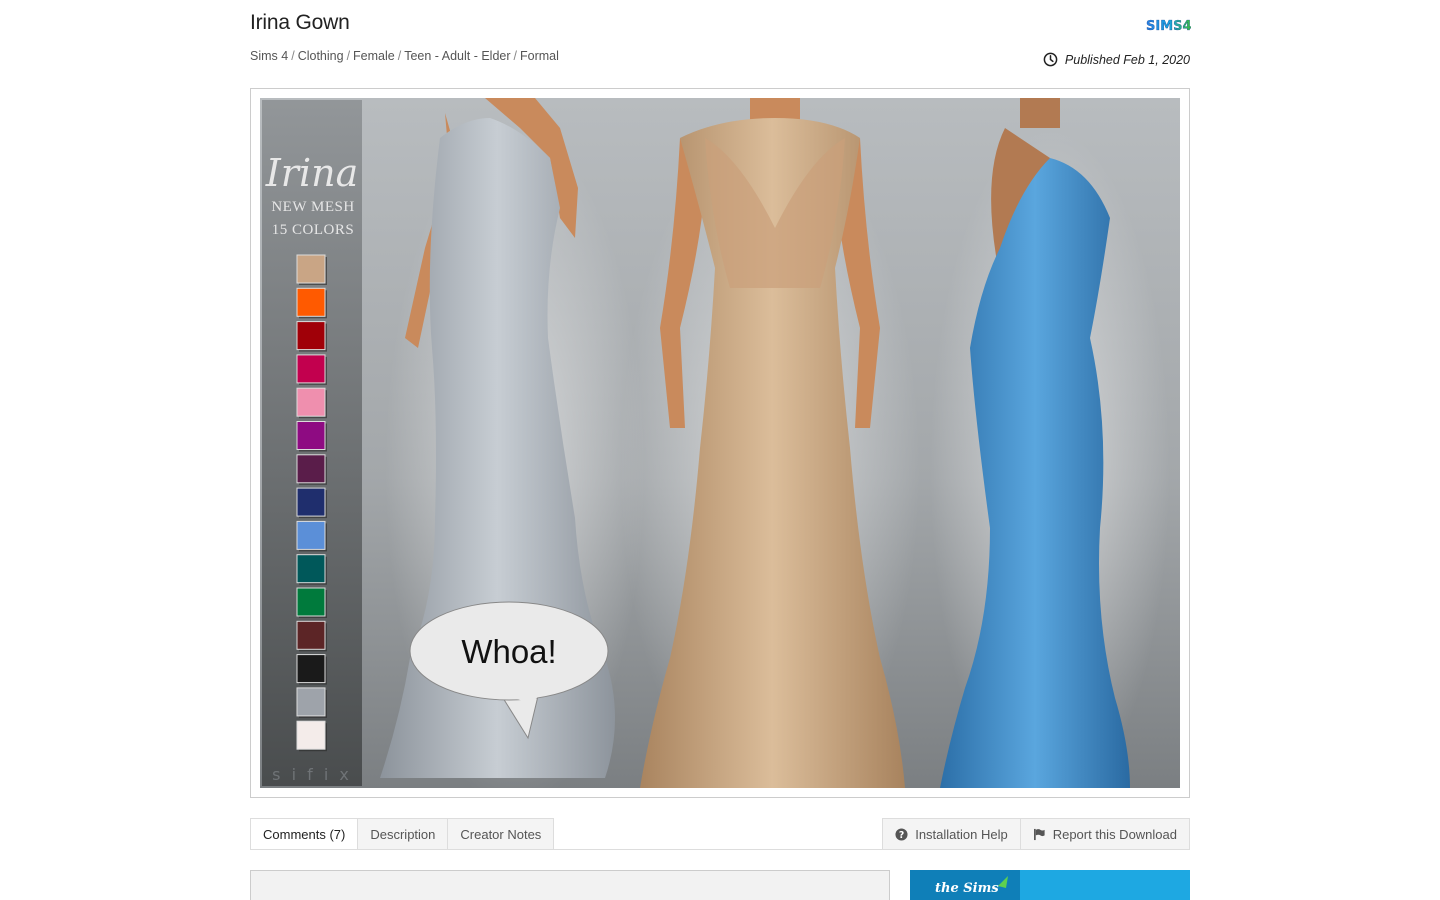 Image resolution: width=1440 pixels, height=900 pixels. What do you see at coordinates (967, 888) in the screenshot?
I see `ad-text: the Sims` at bounding box center [967, 888].